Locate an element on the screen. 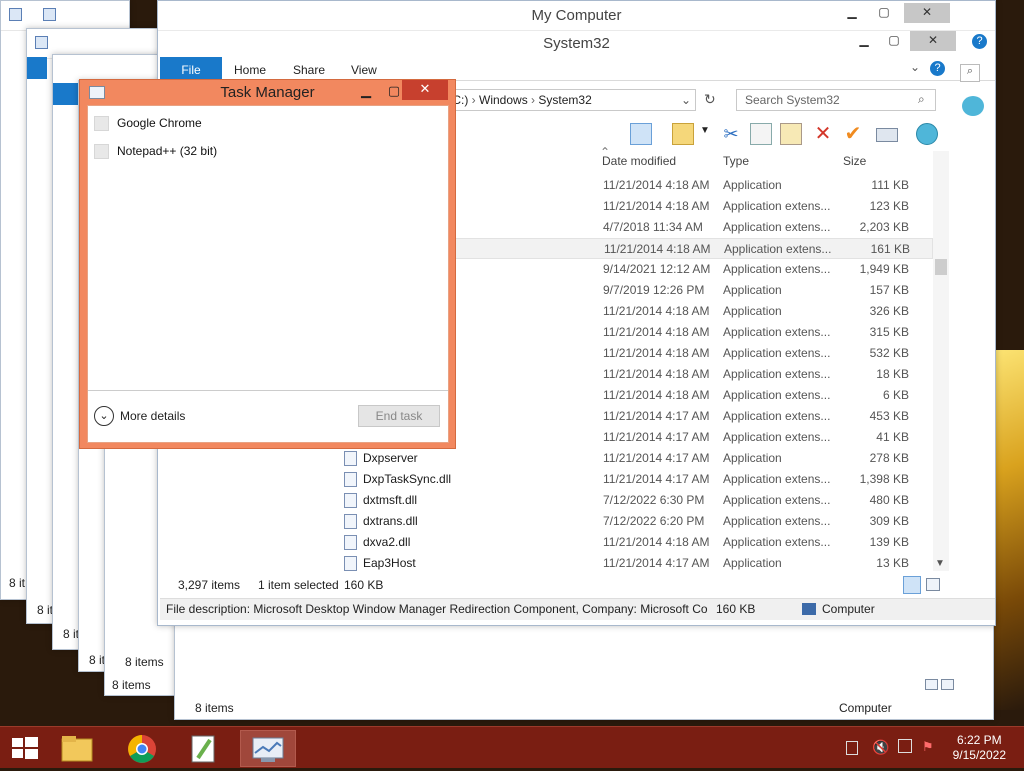 This screenshot has width=1024, height=771. delete-icon: ✕ is located at coordinates (823, 134).